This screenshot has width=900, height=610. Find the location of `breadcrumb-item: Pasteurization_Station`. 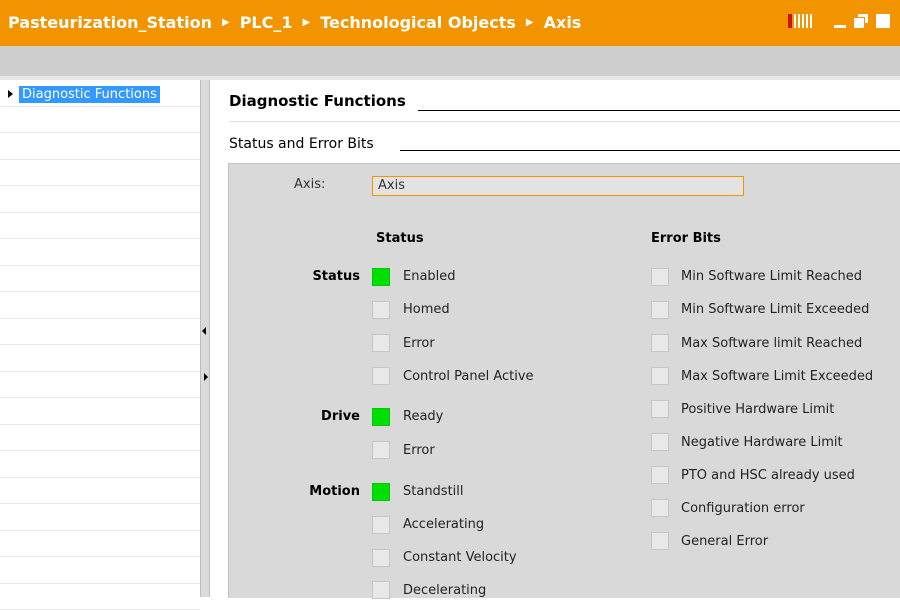

breadcrumb-item: Pasteurization_Station is located at coordinates (110, 22).